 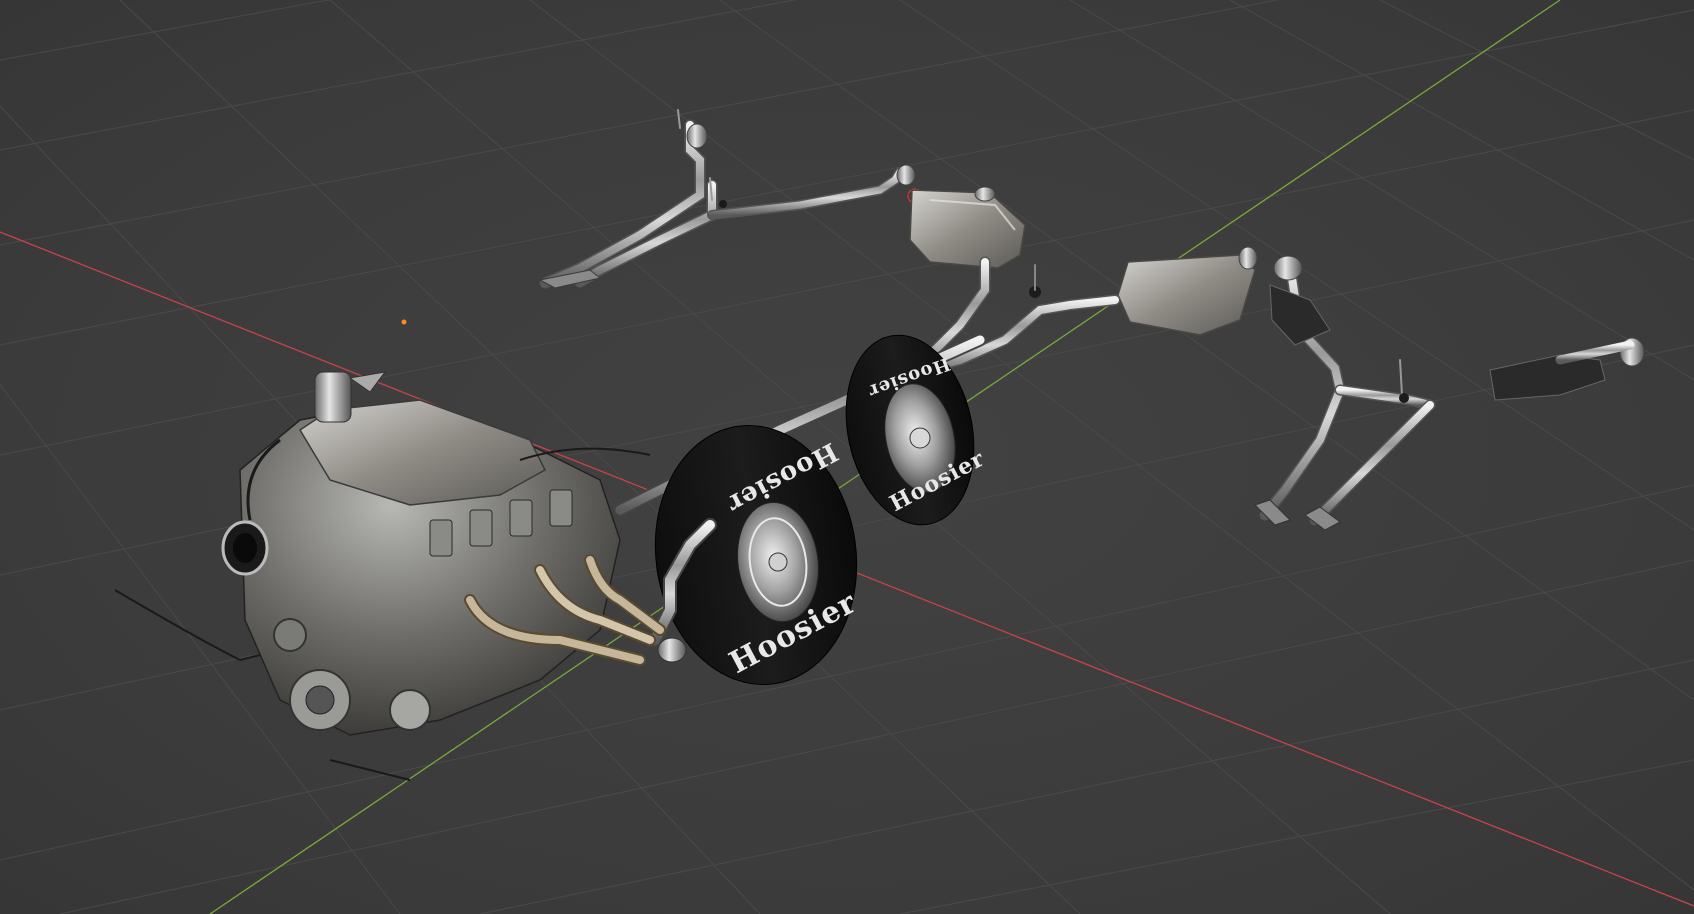 I want to click on exhaust-system-right, so click(x=1449, y=393).